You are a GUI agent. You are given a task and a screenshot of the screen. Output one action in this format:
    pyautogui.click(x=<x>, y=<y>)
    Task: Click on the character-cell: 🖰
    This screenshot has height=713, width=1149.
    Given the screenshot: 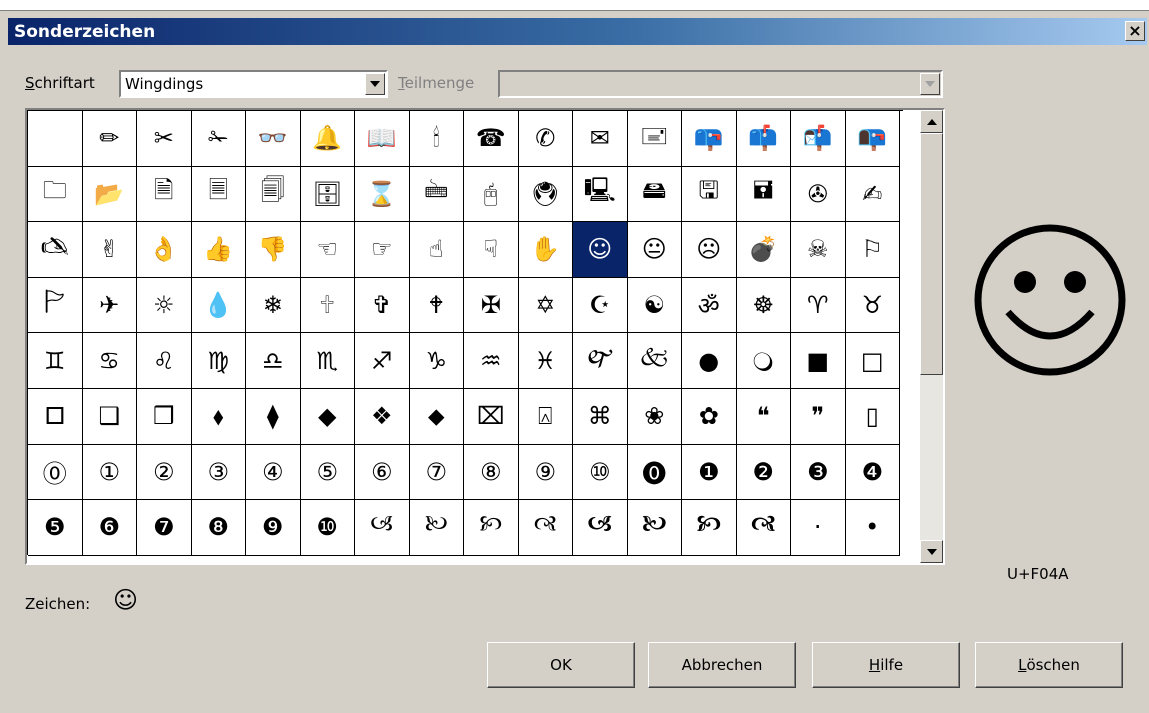 What is the action you would take?
    pyautogui.click(x=491, y=194)
    